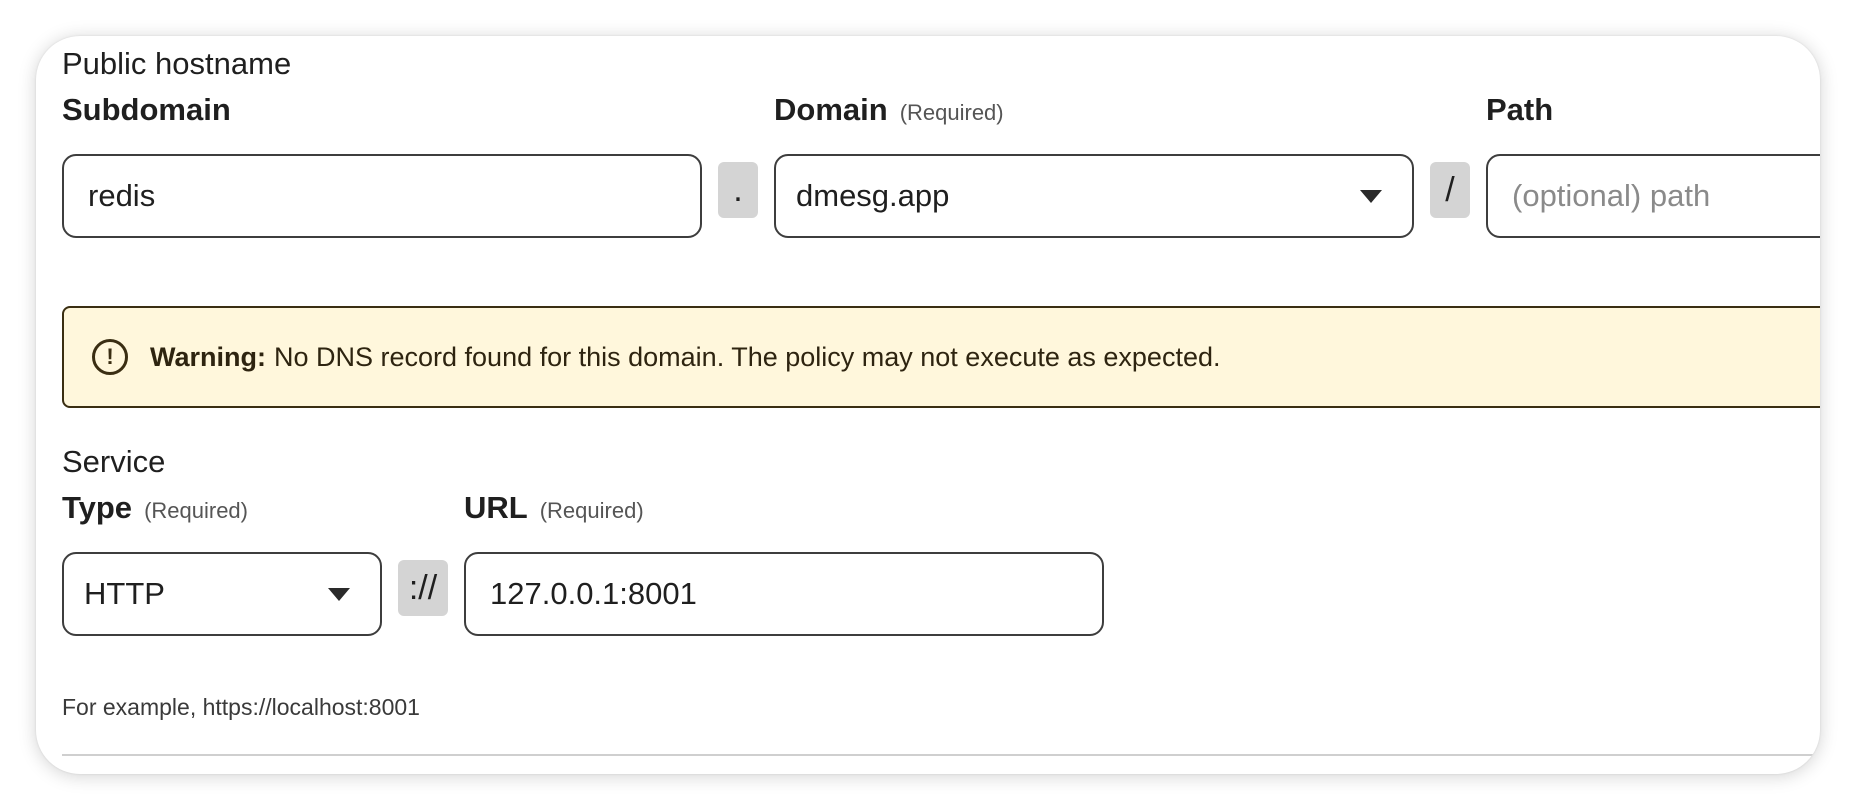 The width and height of the screenshot is (1856, 810). What do you see at coordinates (784, 594) in the screenshot?
I see `service-url-input: 127.0.0.1:8001` at bounding box center [784, 594].